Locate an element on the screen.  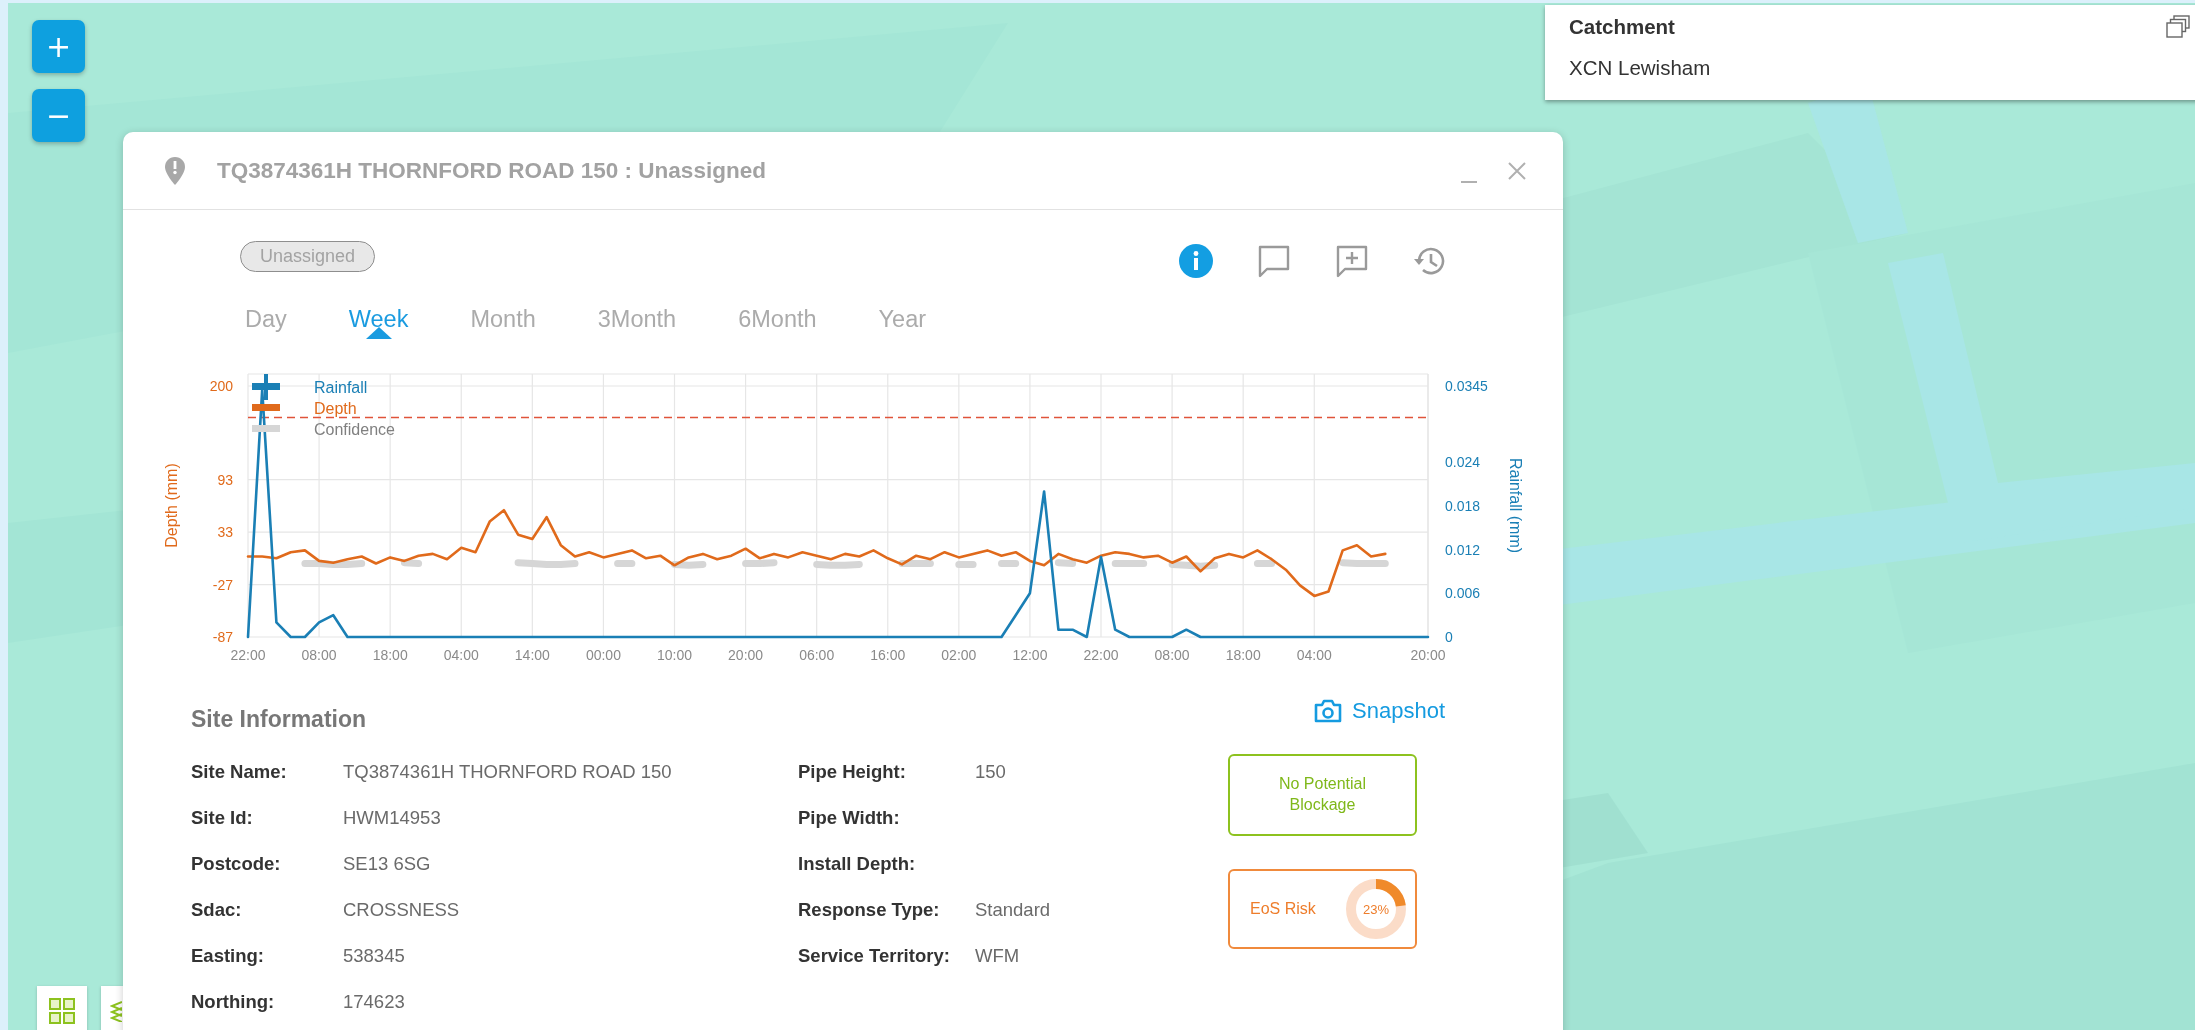
grid-view-button is located at coordinates (62, 1008).